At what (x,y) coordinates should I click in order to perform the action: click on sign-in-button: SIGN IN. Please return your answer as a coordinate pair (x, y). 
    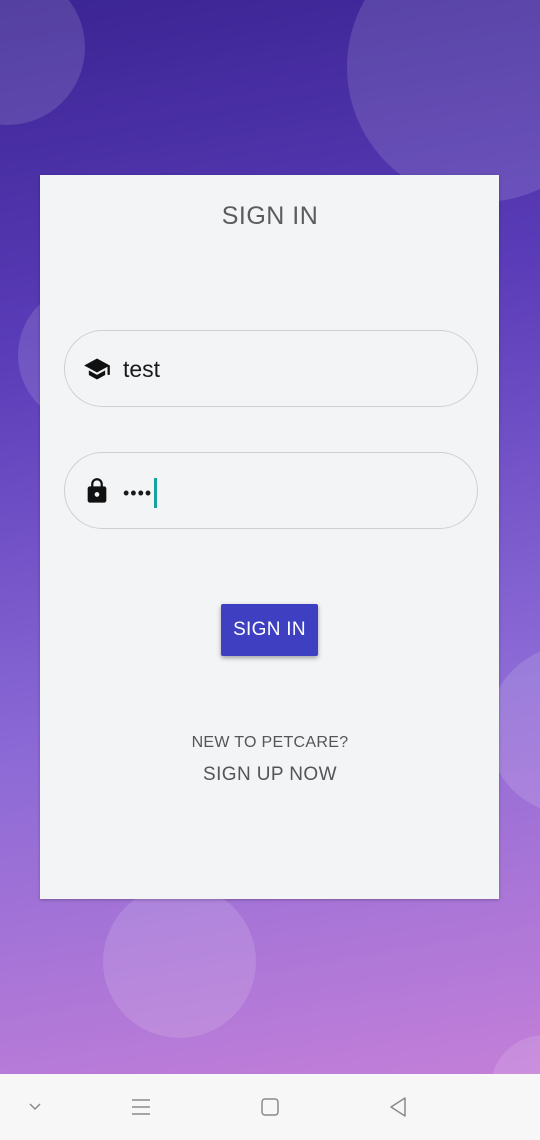
    Looking at the image, I should click on (269, 630).